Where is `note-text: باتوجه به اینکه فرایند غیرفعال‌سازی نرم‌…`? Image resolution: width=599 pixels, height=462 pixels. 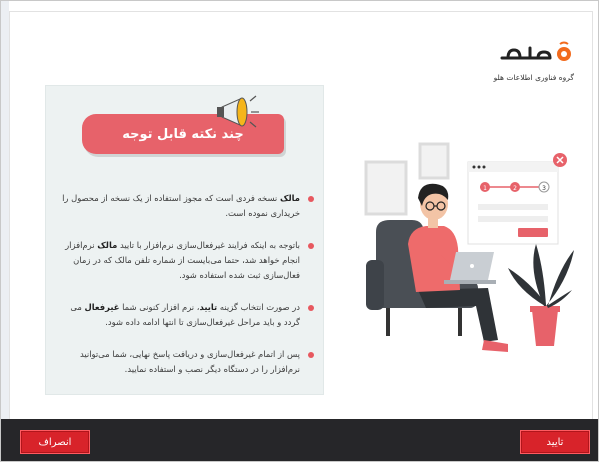
note-text: باتوجه به اینکه فرایند غیرفعال‌سازی نرم‌… is located at coordinates (208, 245).